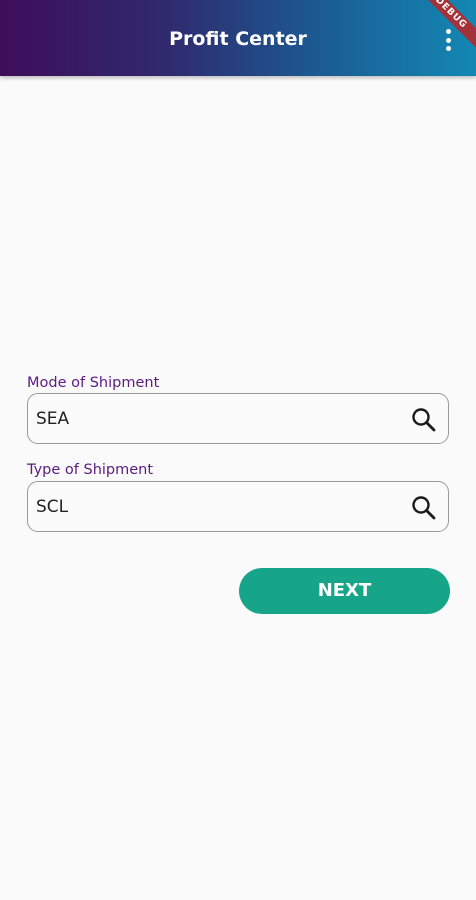  What do you see at coordinates (53, 419) in the screenshot?
I see `mode-of-shipment-value: SEA` at bounding box center [53, 419].